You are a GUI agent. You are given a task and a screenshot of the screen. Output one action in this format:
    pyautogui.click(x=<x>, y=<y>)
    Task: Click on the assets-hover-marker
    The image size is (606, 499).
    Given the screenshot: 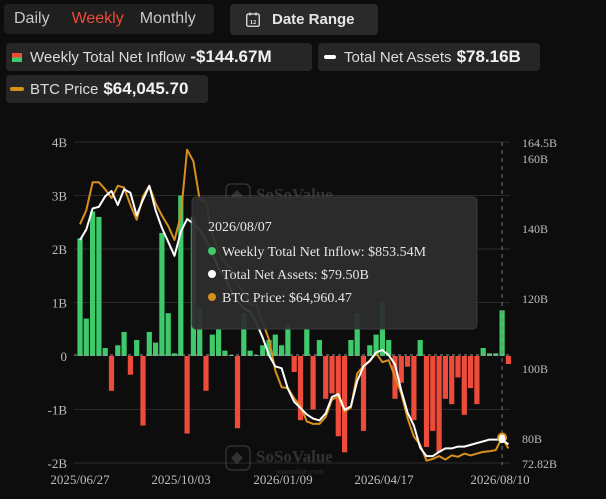 What is the action you would take?
    pyautogui.click(x=502, y=440)
    